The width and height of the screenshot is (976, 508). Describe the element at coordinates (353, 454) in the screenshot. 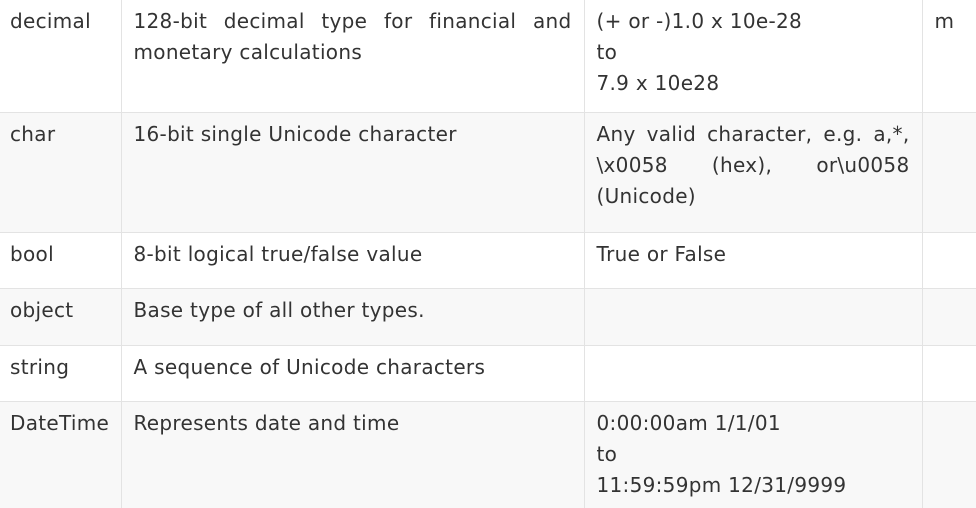

I see `description-cell: Represents date and time` at that location.